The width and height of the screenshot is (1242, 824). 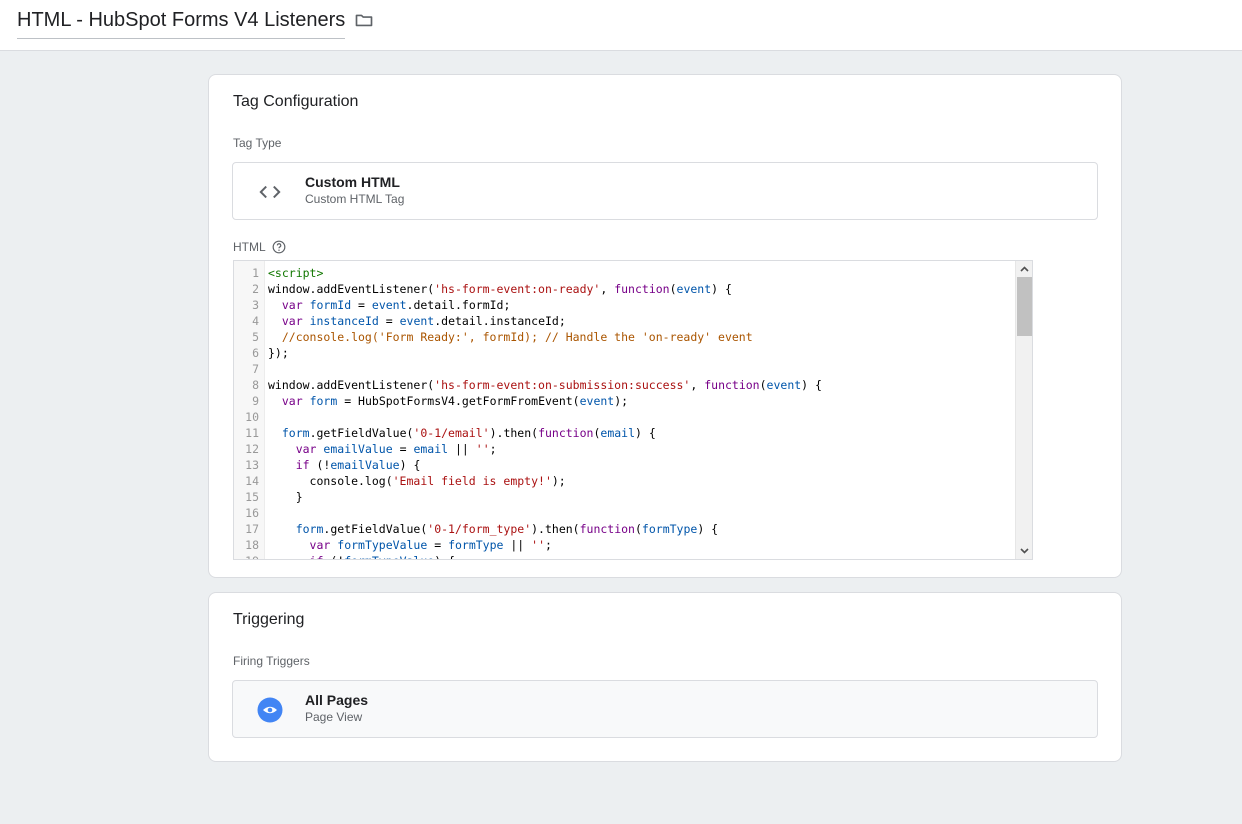 What do you see at coordinates (296, 101) in the screenshot?
I see `tag-configuration-heading: Tag Configuration` at bounding box center [296, 101].